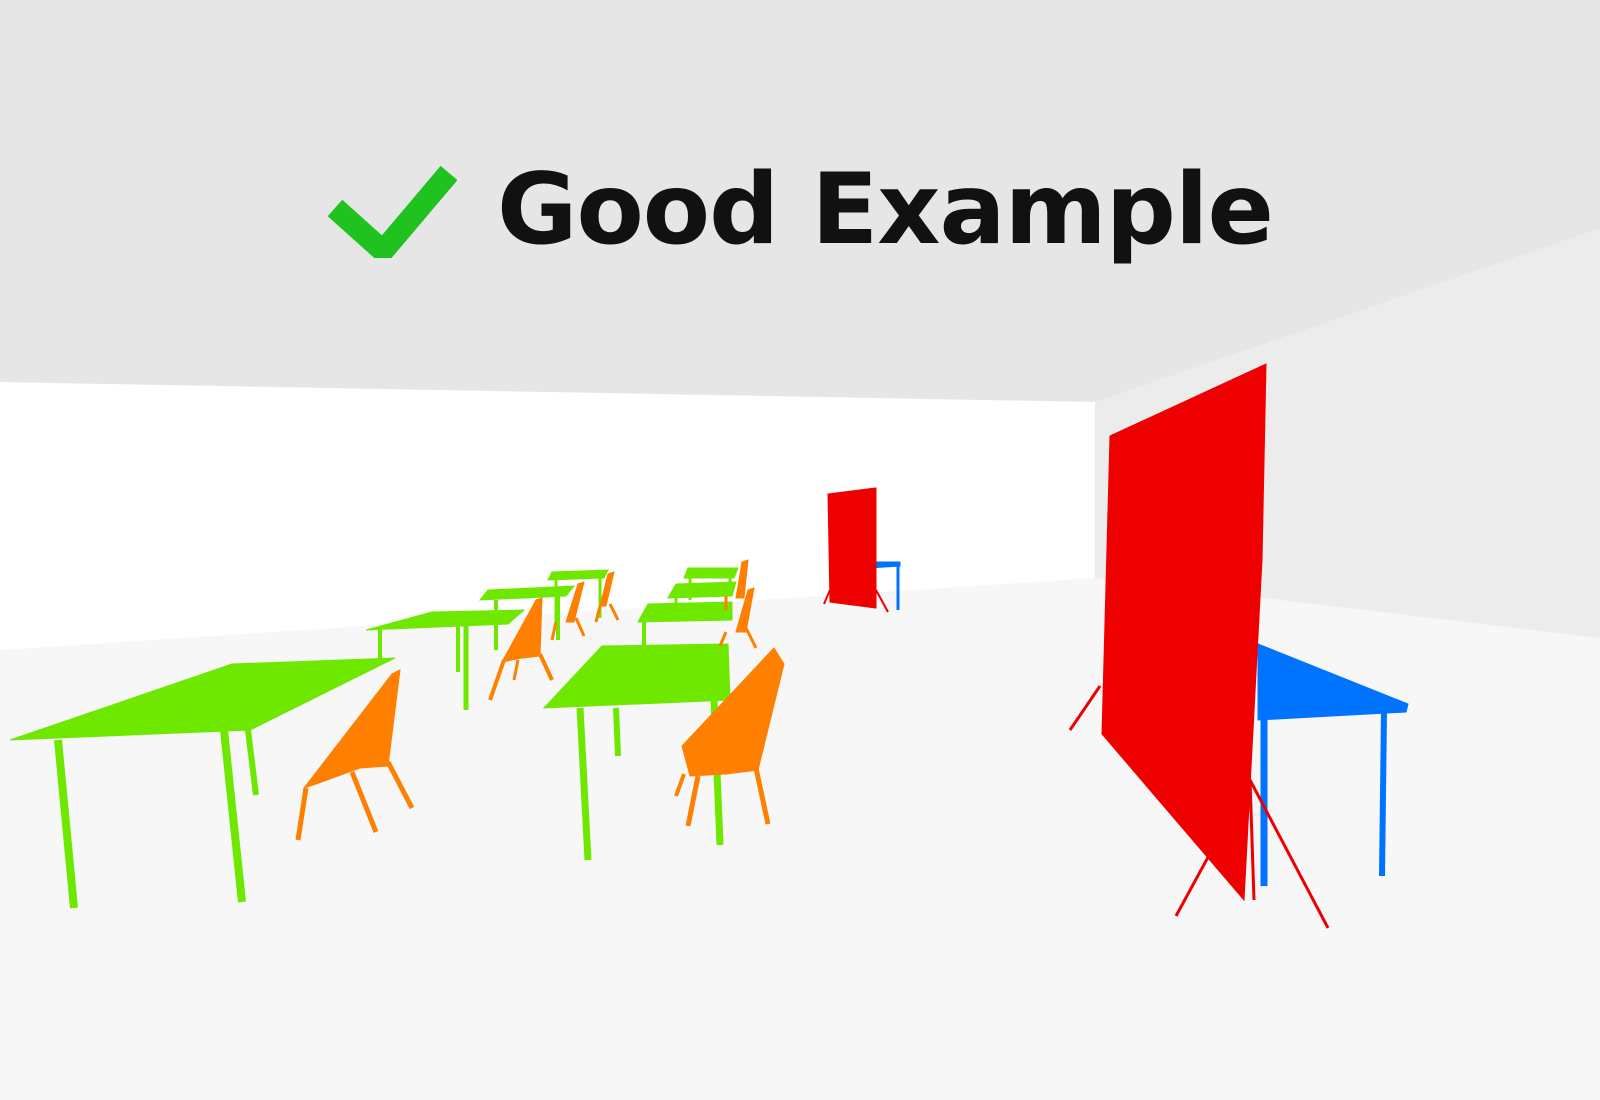 The image size is (1600, 1100). I want to click on header: Good Example, so click(800, 210).